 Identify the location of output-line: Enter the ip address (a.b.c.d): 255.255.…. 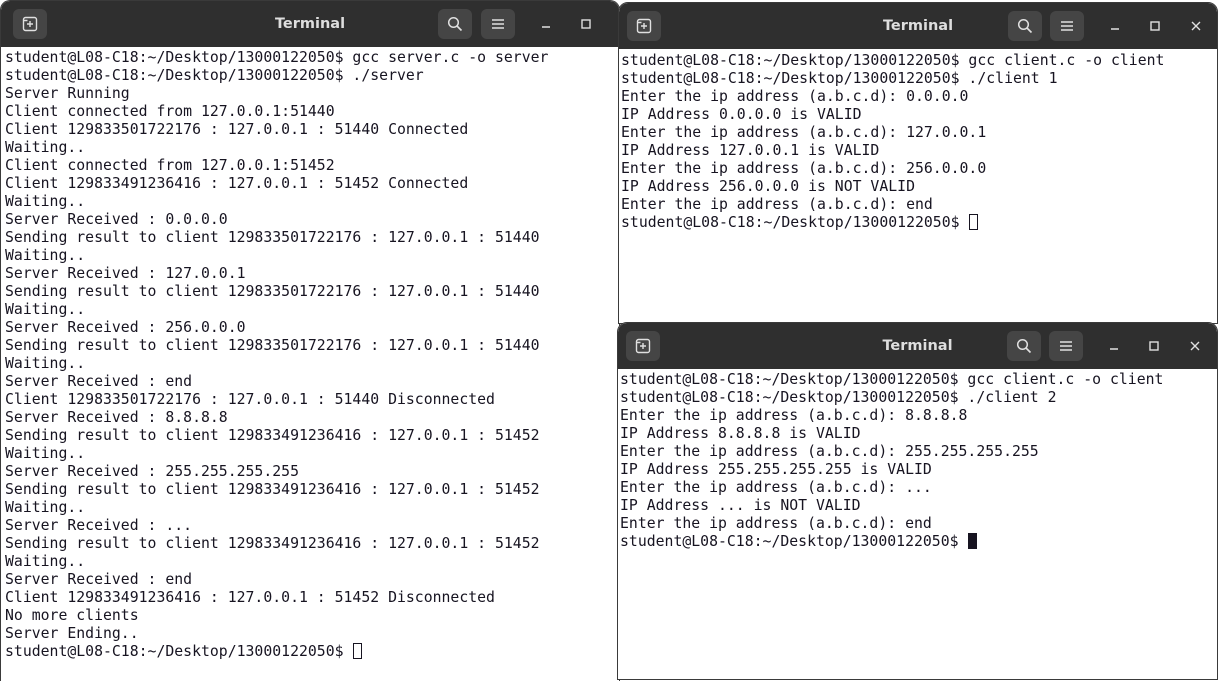
(829, 451).